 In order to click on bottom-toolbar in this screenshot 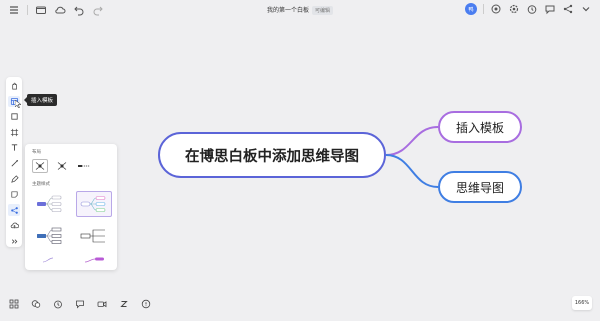, I will do `click(80, 304)`.